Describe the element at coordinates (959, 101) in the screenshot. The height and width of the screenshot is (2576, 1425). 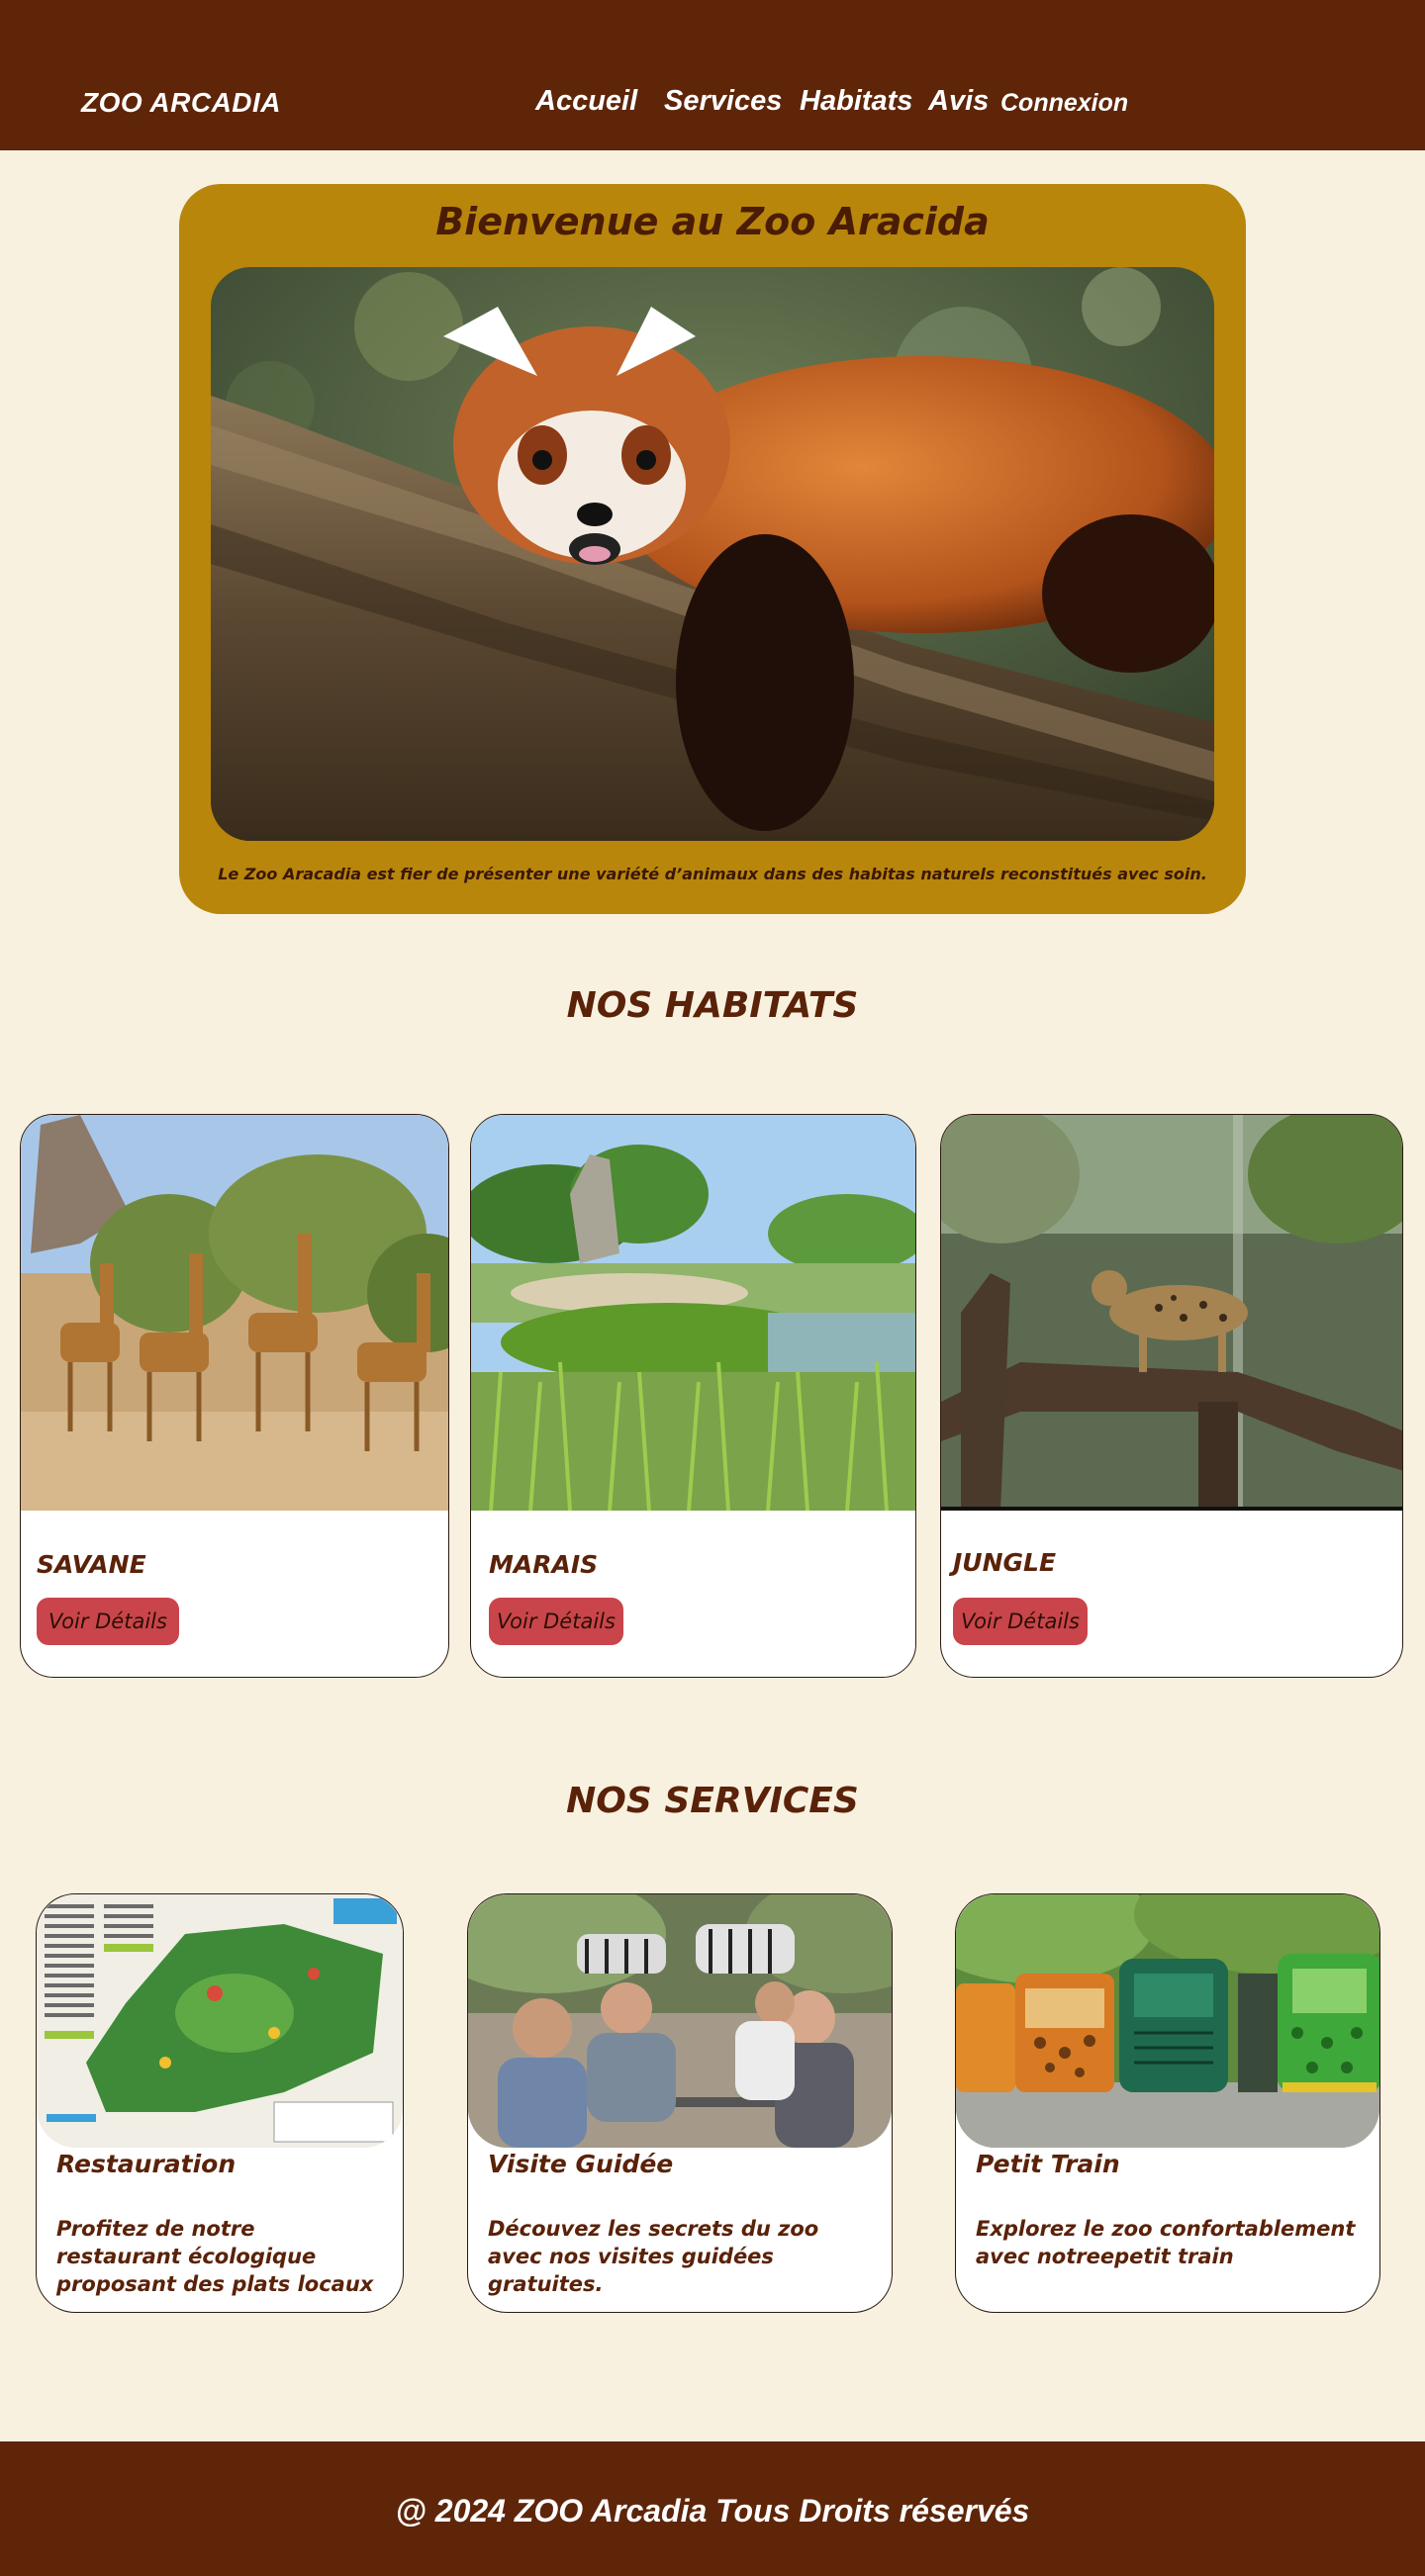
I see `nav-avis: Avis` at that location.